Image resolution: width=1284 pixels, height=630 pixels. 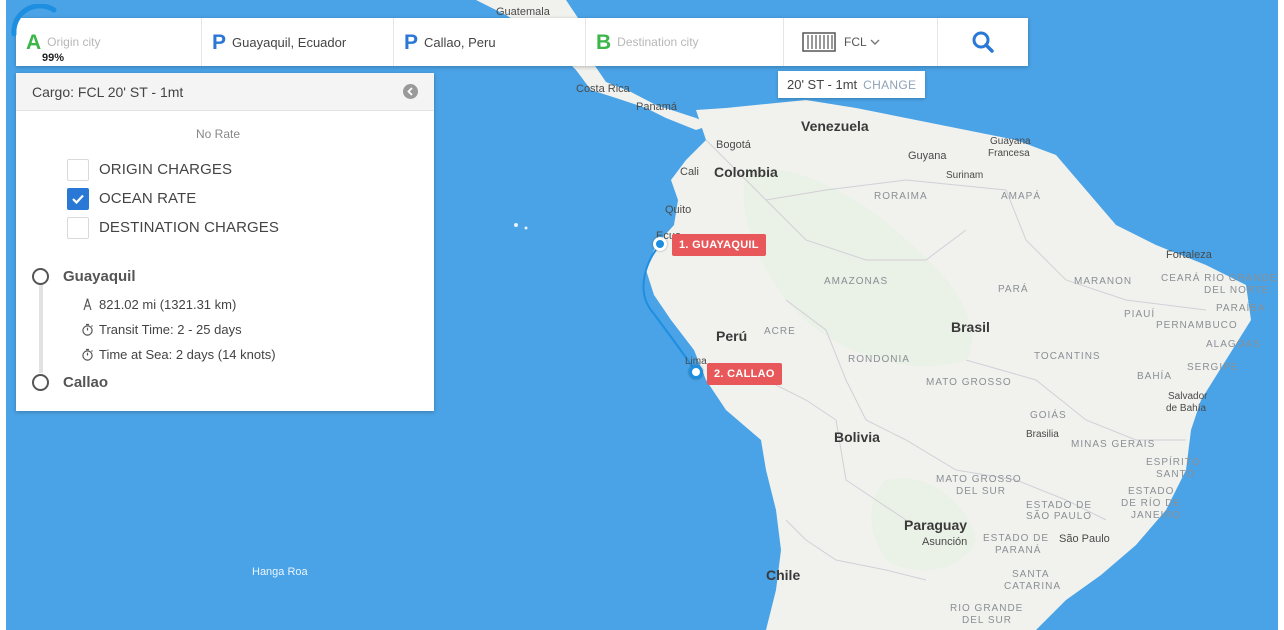 What do you see at coordinates (856, 281) in the screenshot?
I see `map-label-amazonas: AMAZONAS` at bounding box center [856, 281].